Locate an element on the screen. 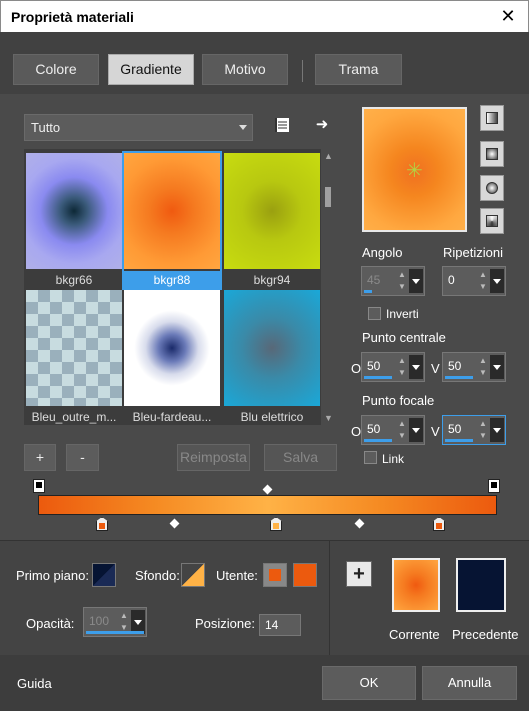 This screenshot has width=529, height=711. current-label: Corrente is located at coordinates (414, 634).